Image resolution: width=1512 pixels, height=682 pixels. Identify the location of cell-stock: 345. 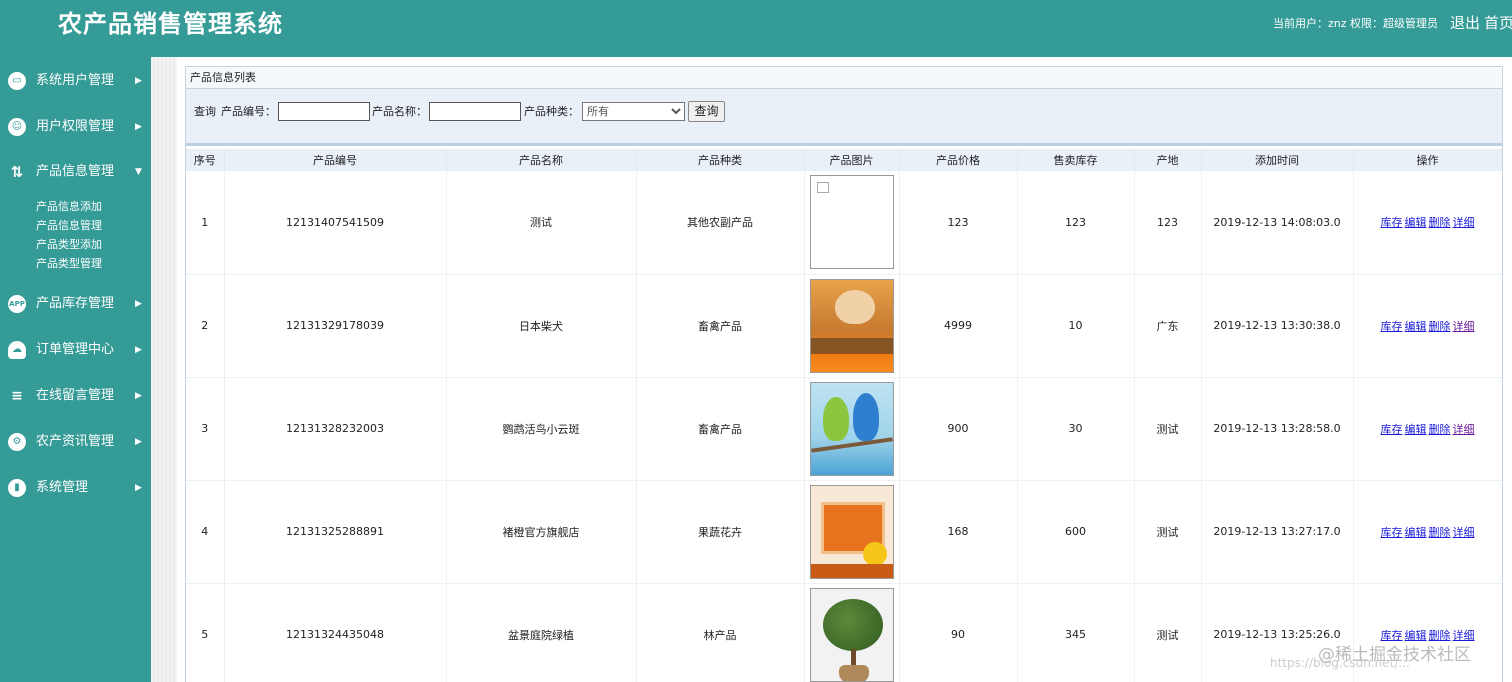
(1076, 632).